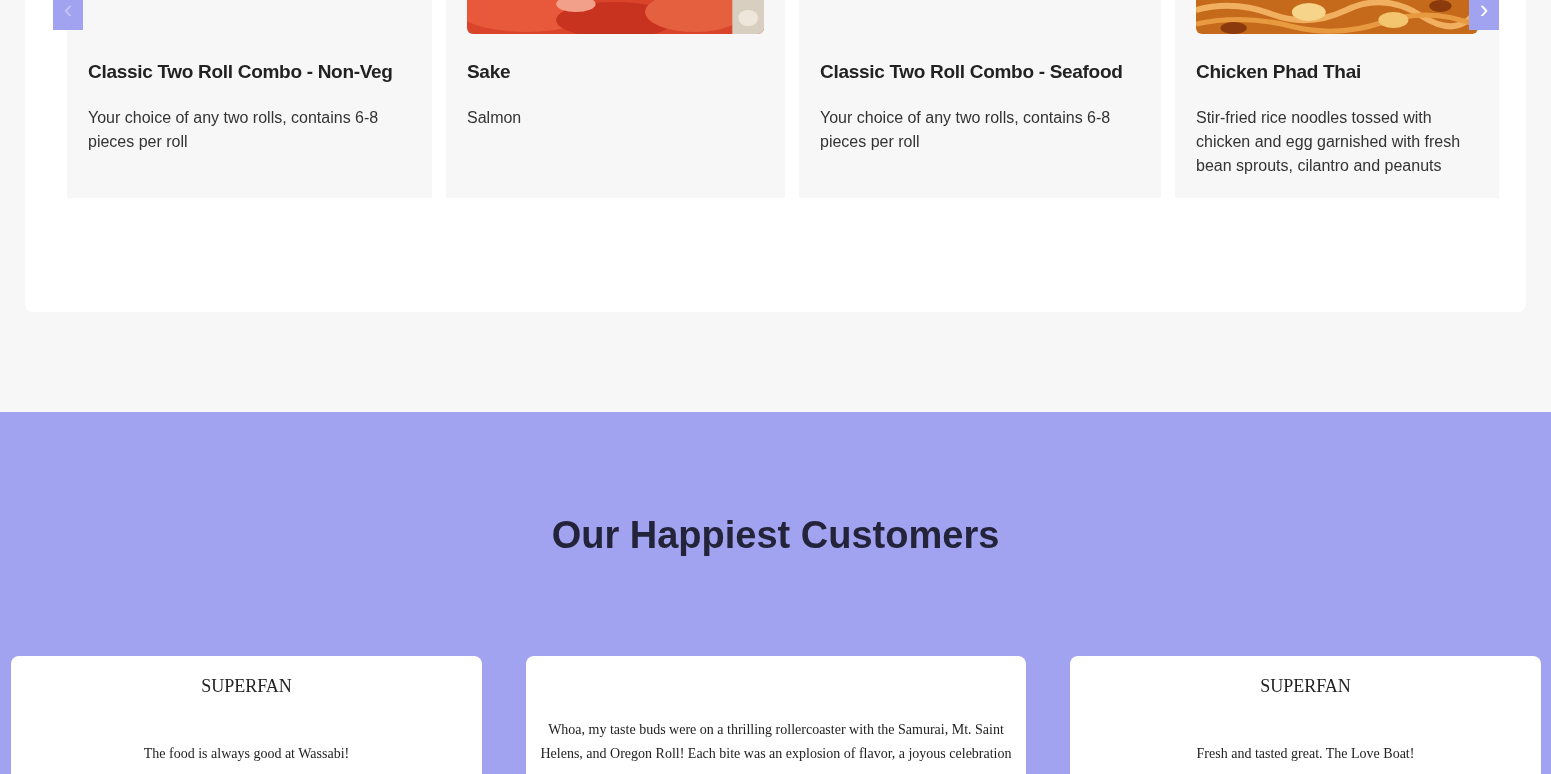 The width and height of the screenshot is (1551, 774). Describe the element at coordinates (776, 742) in the screenshot. I see `testimonial-quote: Whoa, my taste buds were on a thrilling rollercoaster with the Samurai, Mt. Saint Helens, and Oregon Roll! Each bite was an explosion of flavor, a joyous celebration` at that location.